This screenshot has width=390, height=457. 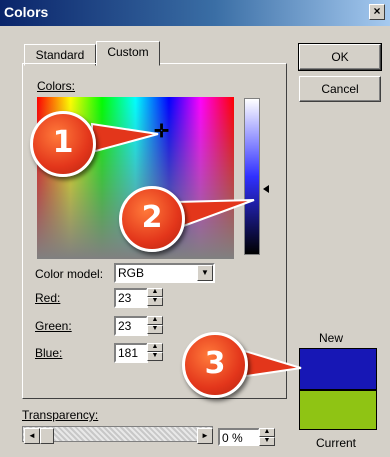 What do you see at coordinates (63, 144) in the screenshot?
I see `callout-badge-1: 1` at bounding box center [63, 144].